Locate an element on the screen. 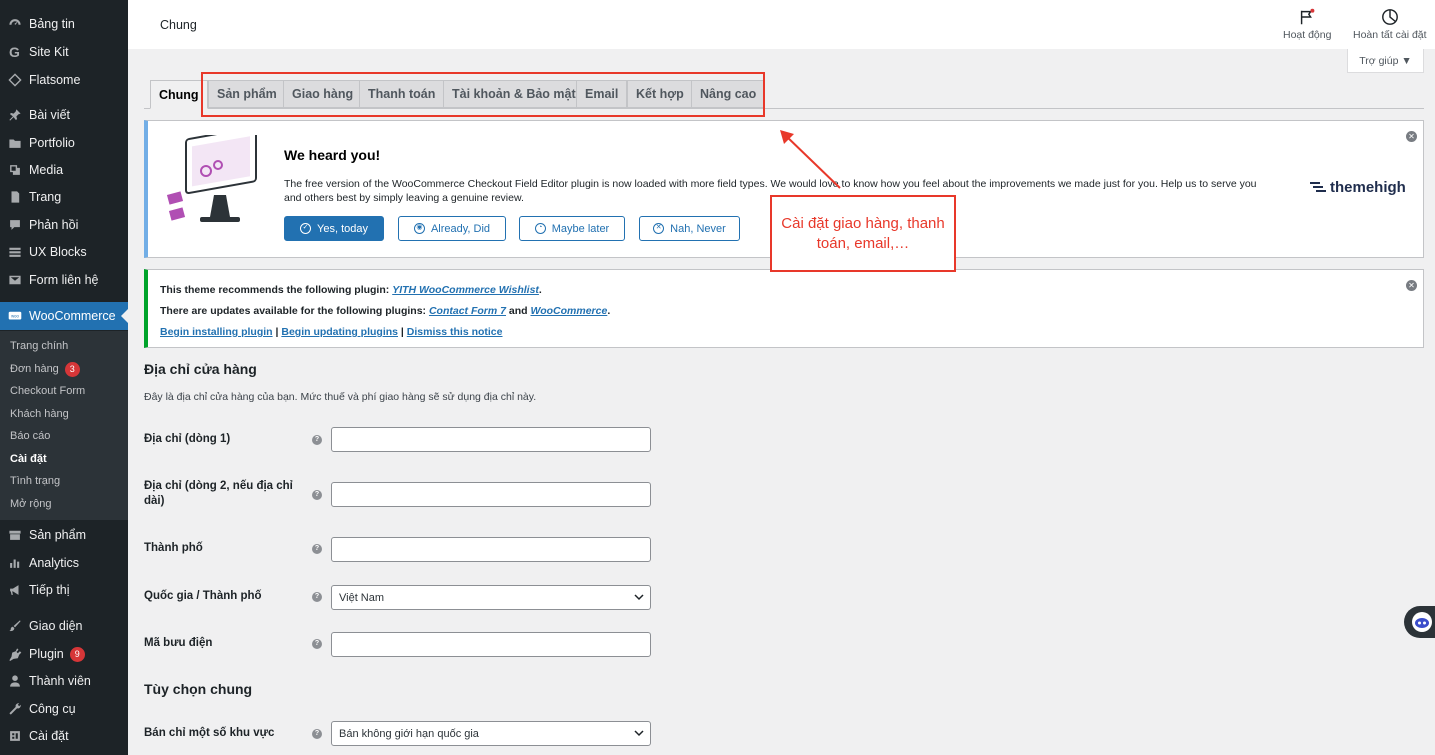 The width and height of the screenshot is (1435, 755). menu-products: Sản phẩm is located at coordinates (64, 535).